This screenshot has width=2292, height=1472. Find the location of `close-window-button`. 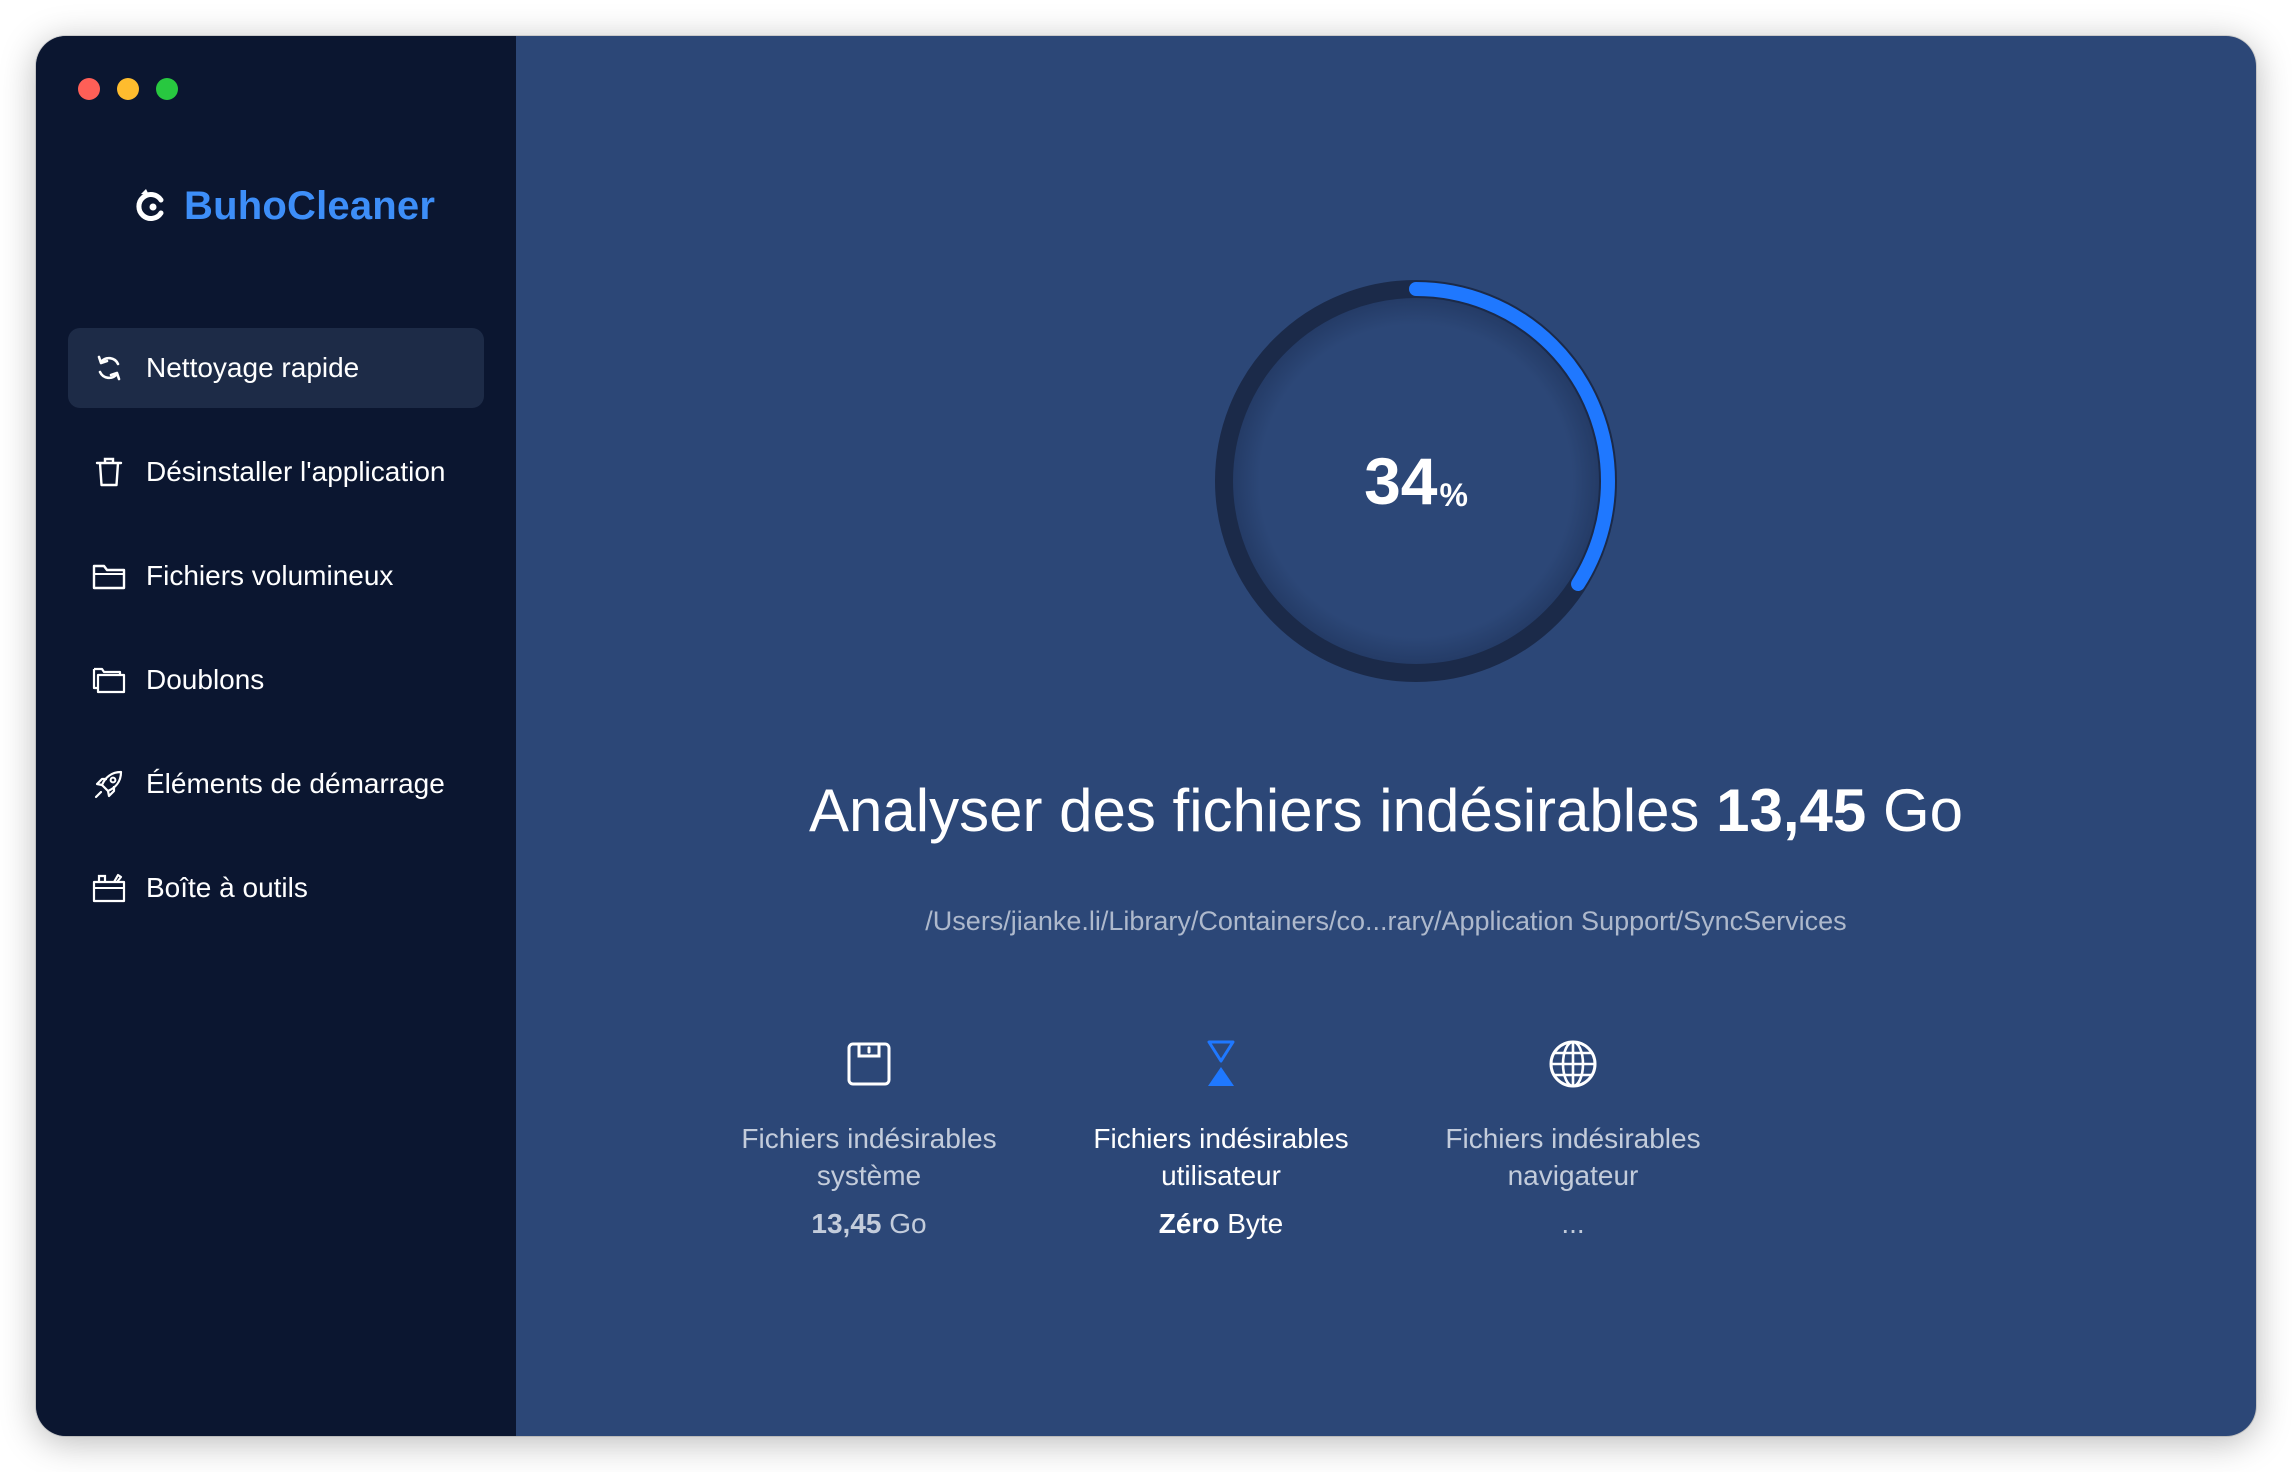

close-window-button is located at coordinates (89, 89).